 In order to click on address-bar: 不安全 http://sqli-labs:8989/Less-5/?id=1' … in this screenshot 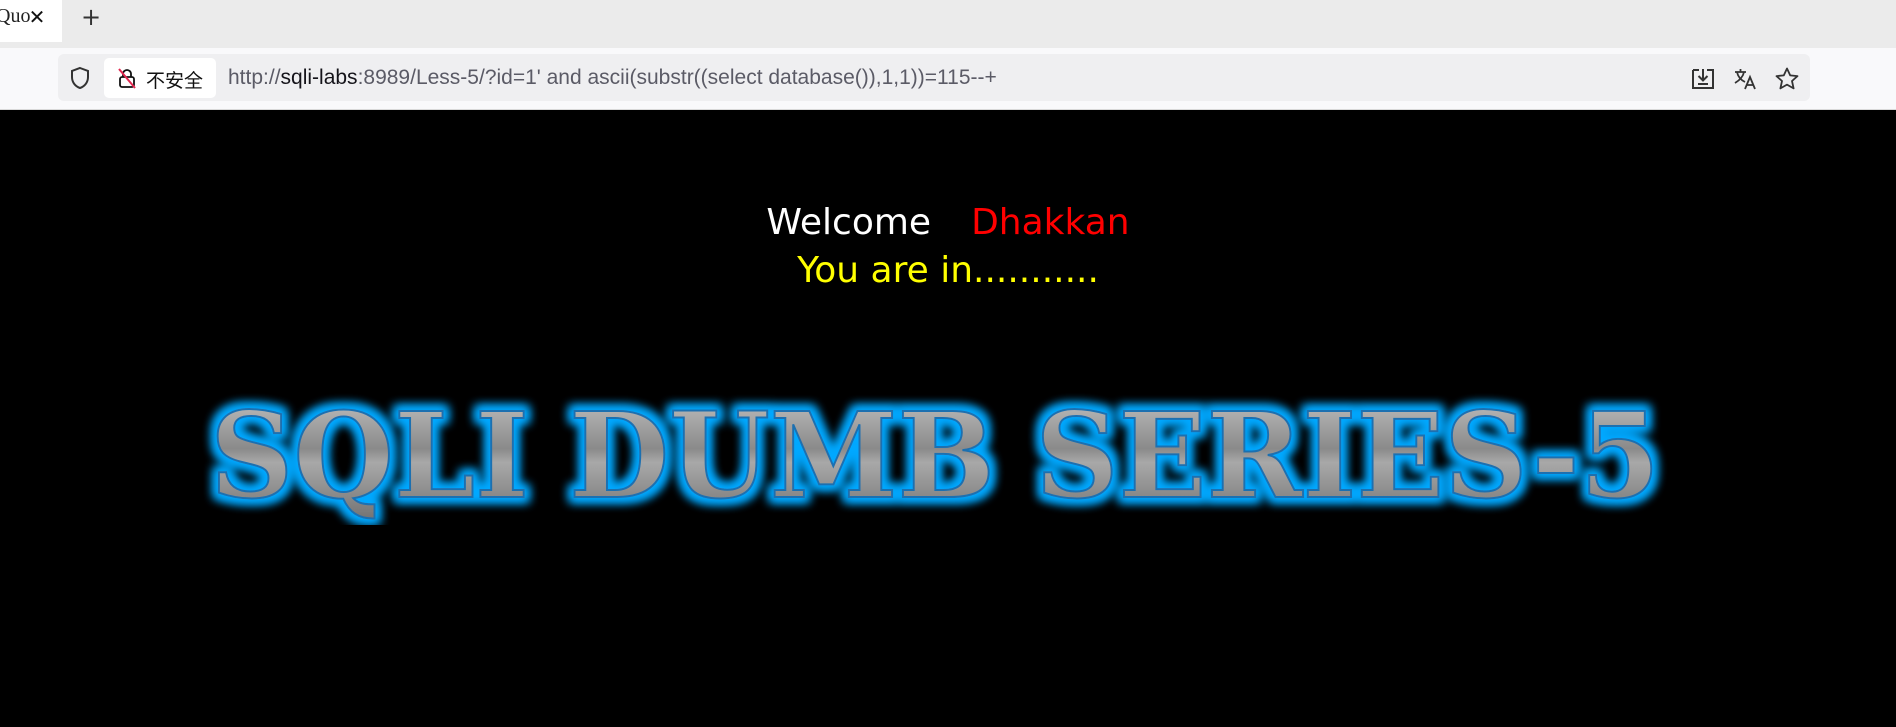, I will do `click(934, 77)`.